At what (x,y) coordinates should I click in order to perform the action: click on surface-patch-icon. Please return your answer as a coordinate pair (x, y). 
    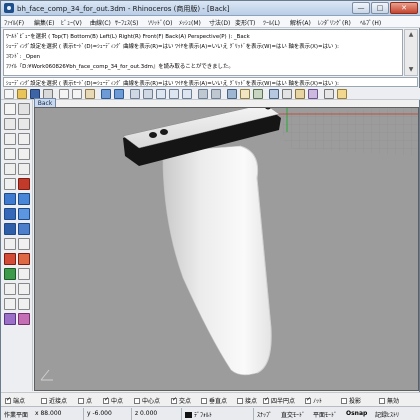
    Looking at the image, I should click on (24, 184).